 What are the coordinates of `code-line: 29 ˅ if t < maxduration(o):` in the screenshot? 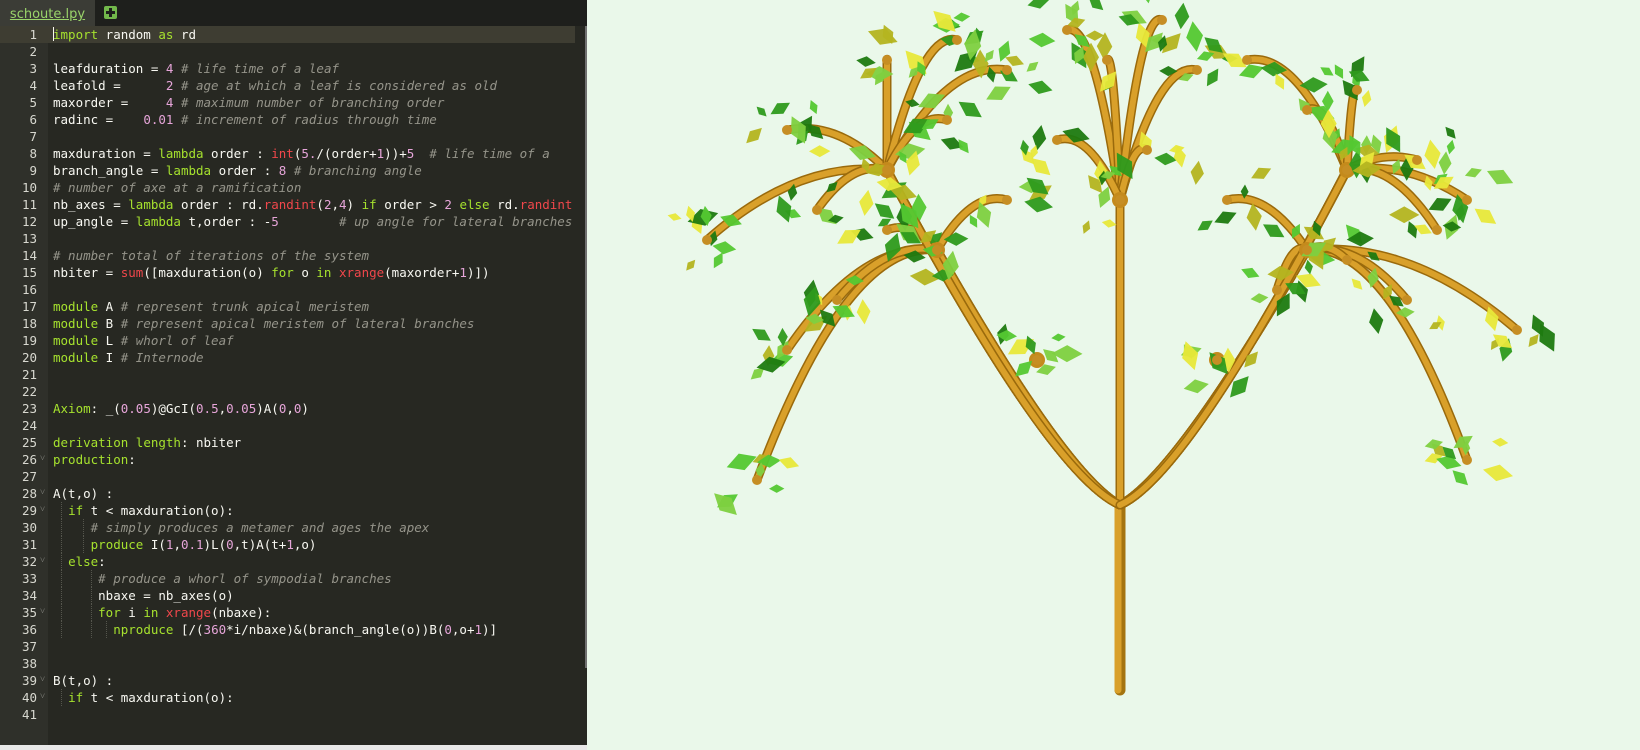 It's located at (287, 510).